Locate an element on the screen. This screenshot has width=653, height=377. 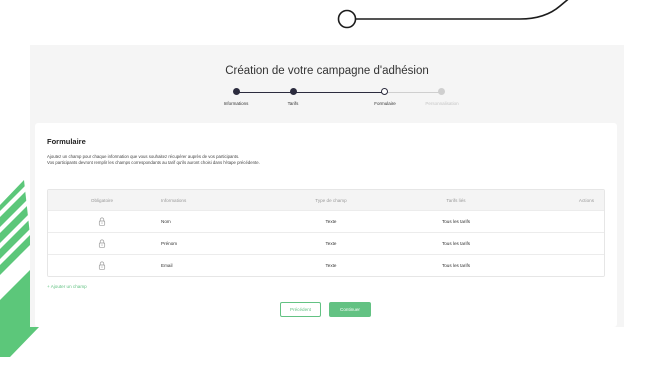
header-informations: Informations is located at coordinates (174, 200).